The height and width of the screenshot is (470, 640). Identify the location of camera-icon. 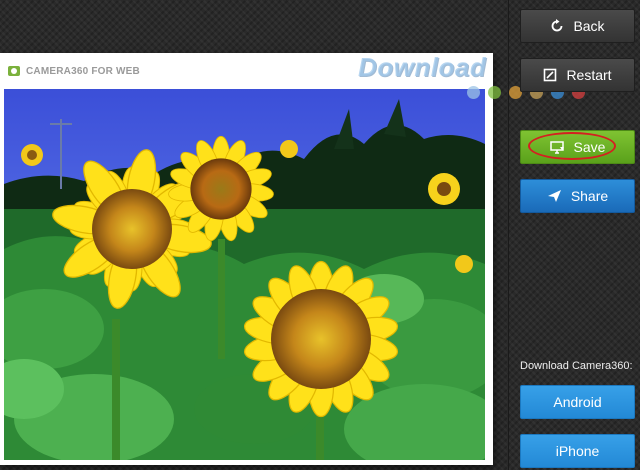
(14, 71).